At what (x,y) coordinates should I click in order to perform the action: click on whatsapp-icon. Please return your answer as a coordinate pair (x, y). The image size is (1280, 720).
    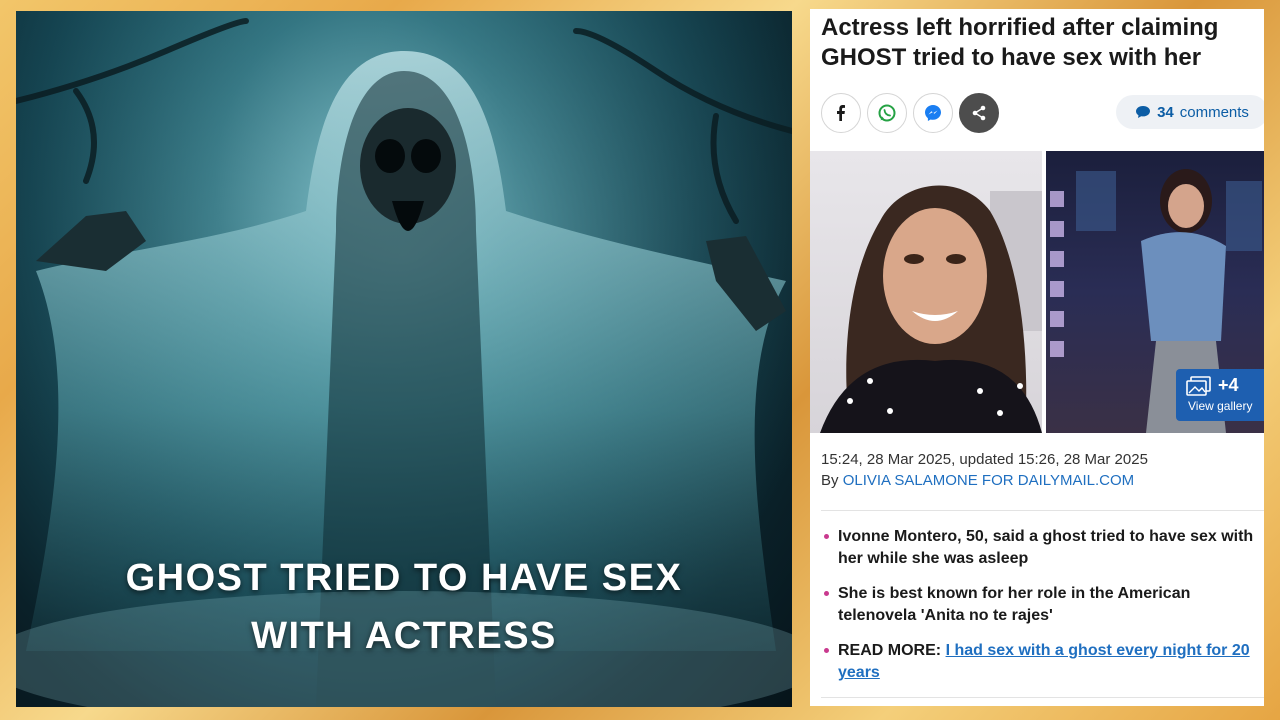
    Looking at the image, I should click on (887, 113).